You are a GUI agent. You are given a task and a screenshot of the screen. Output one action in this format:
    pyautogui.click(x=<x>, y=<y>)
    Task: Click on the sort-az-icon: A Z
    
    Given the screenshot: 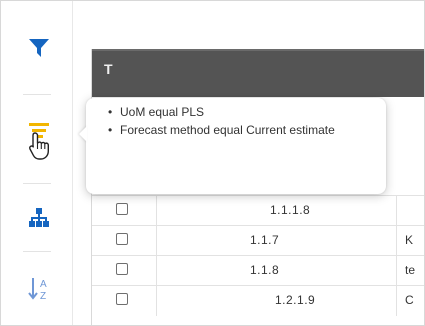 What is the action you would take?
    pyautogui.click(x=37, y=290)
    